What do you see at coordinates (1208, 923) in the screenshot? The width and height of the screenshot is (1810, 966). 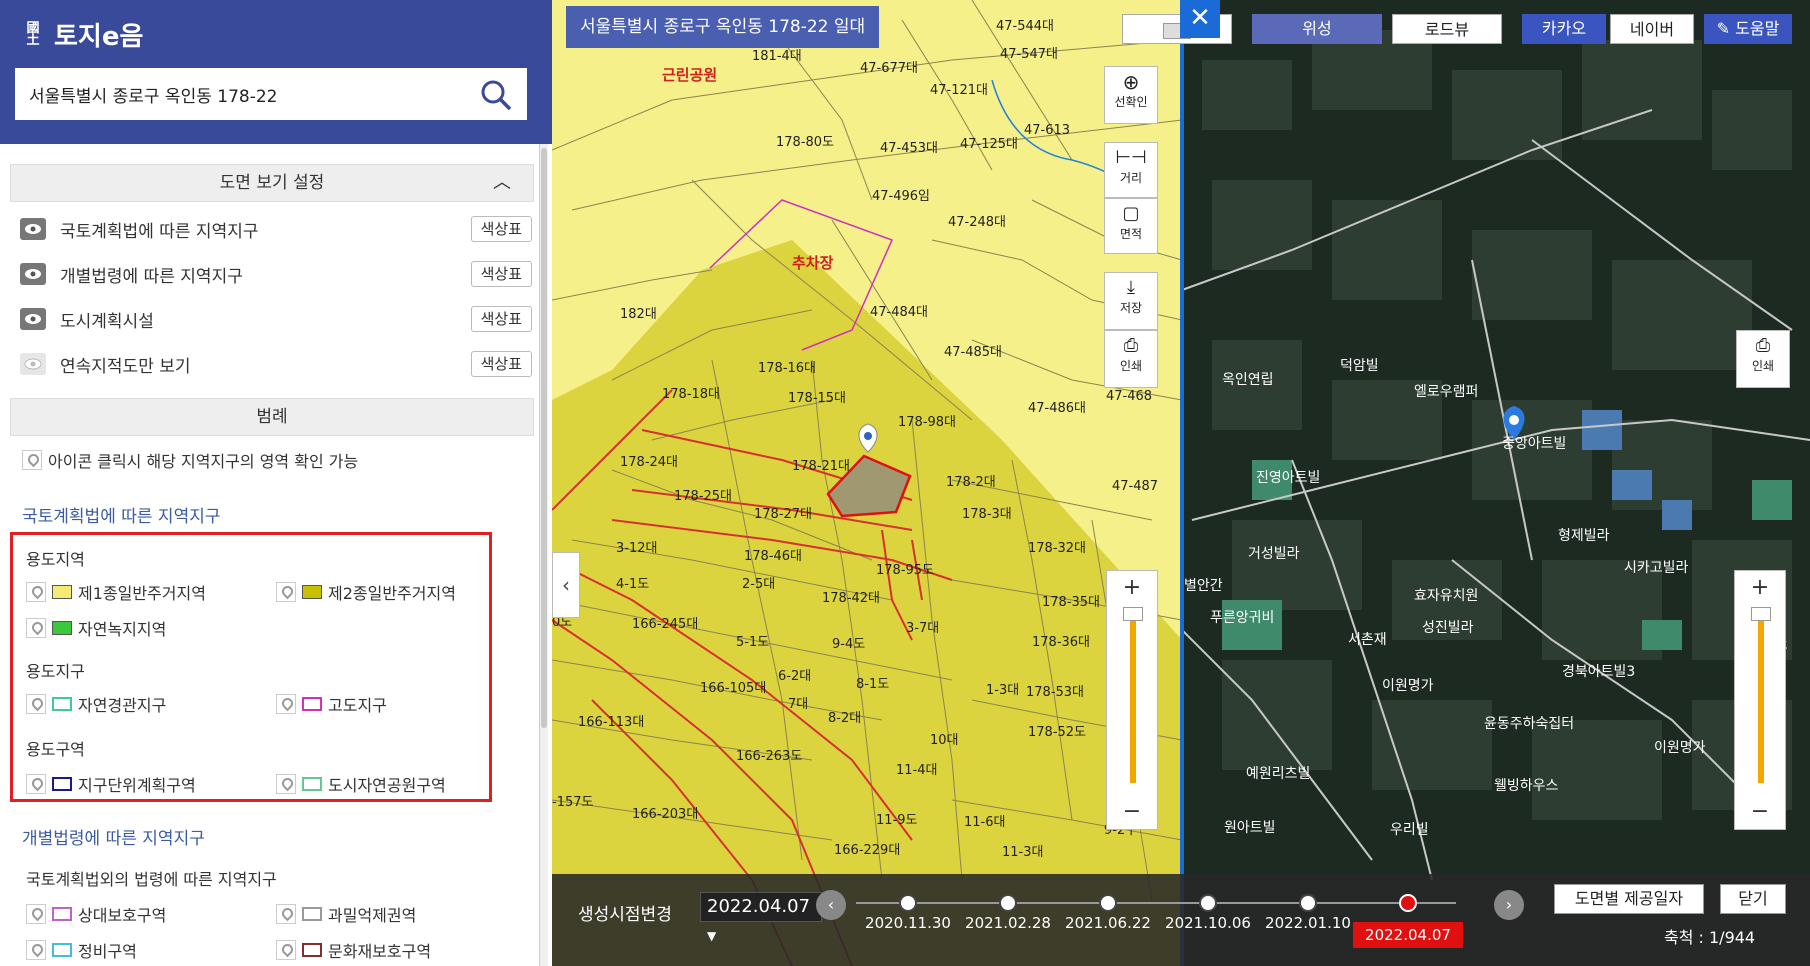 I see `timeline-date: 2021.10.06` at bounding box center [1208, 923].